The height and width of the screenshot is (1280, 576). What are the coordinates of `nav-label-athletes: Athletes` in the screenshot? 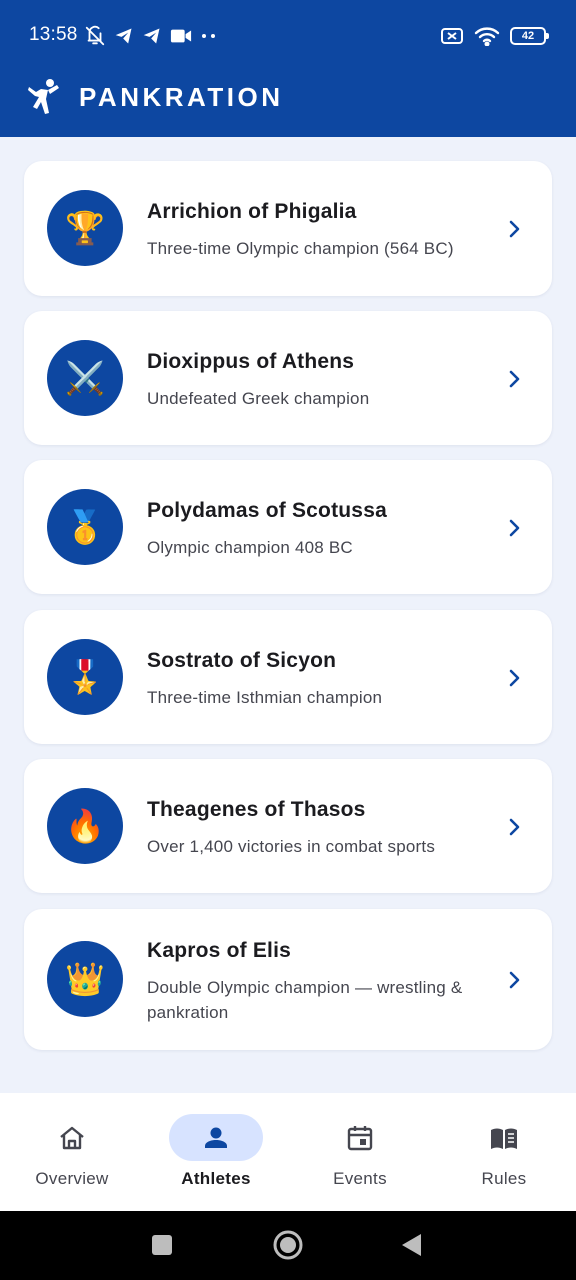 It's located at (216, 1178).